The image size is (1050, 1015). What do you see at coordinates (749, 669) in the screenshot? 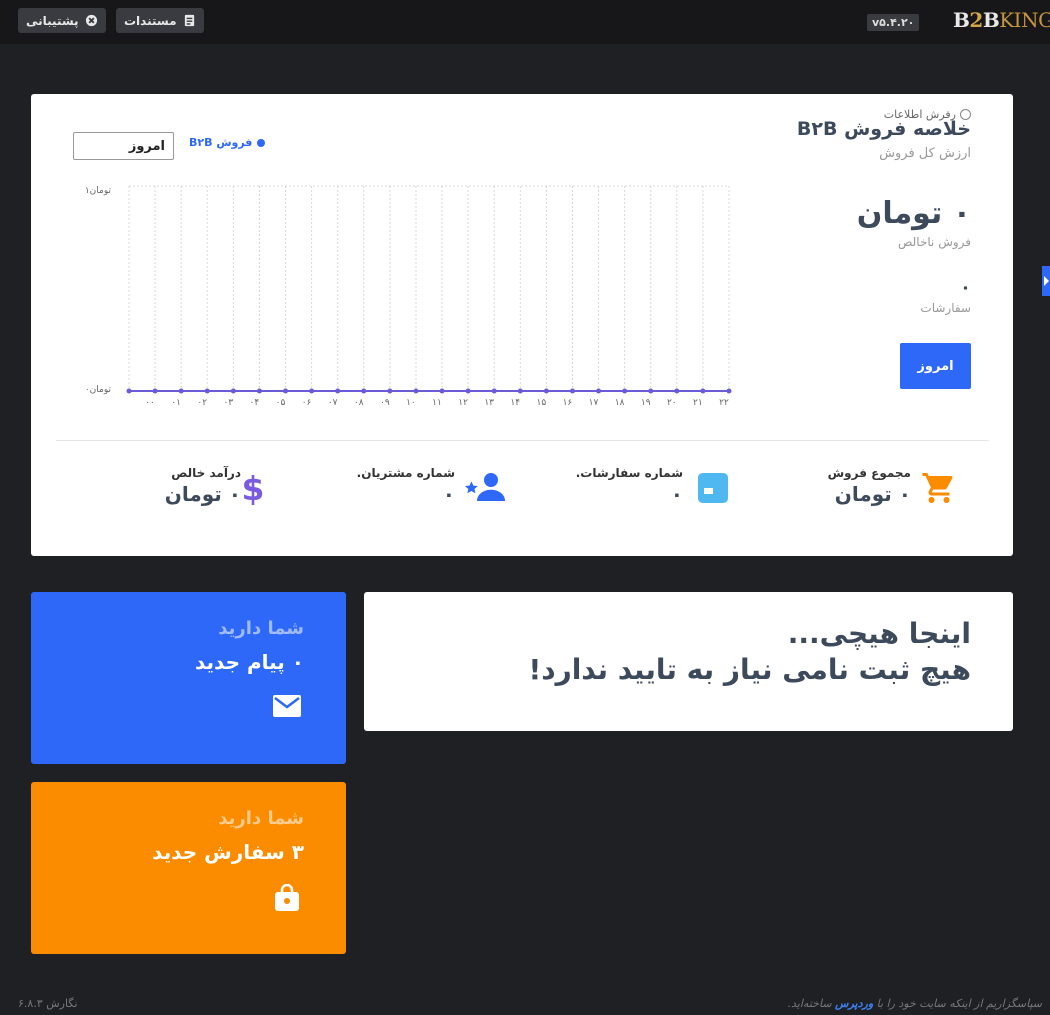
I see `empty-notice-line2: هیچ ثبت نامی نیاز به تایید ندارد!` at bounding box center [749, 669].